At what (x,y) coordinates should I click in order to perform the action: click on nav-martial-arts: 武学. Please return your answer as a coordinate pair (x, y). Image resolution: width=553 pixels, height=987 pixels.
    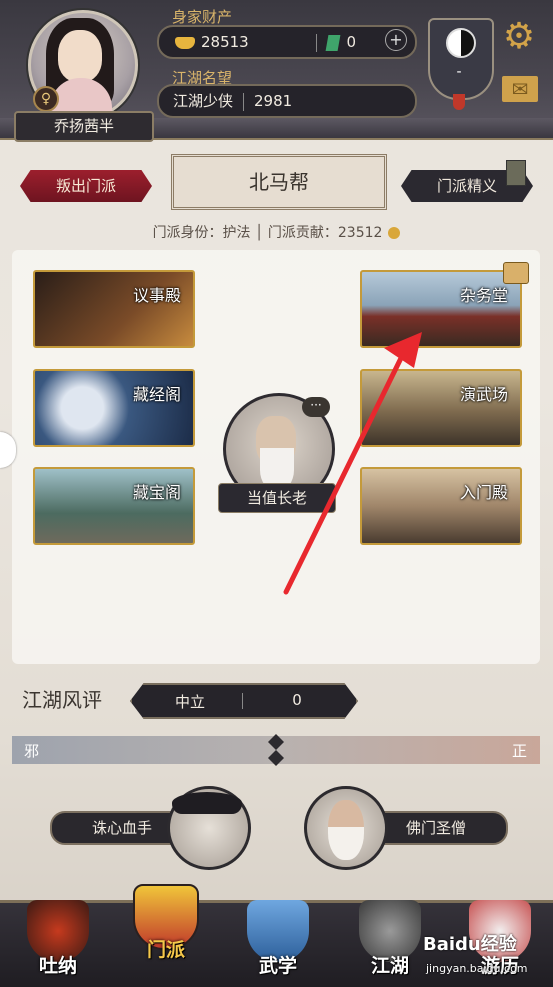
    Looking at the image, I should click on (278, 942).